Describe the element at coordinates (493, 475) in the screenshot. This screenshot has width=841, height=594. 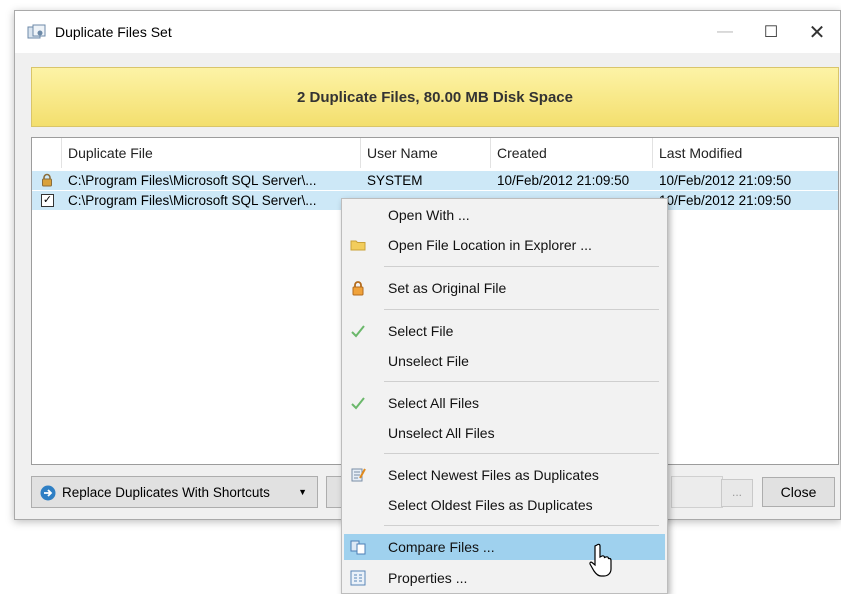
I see `menu-item-label: Select Newest Files as Duplicates` at that location.